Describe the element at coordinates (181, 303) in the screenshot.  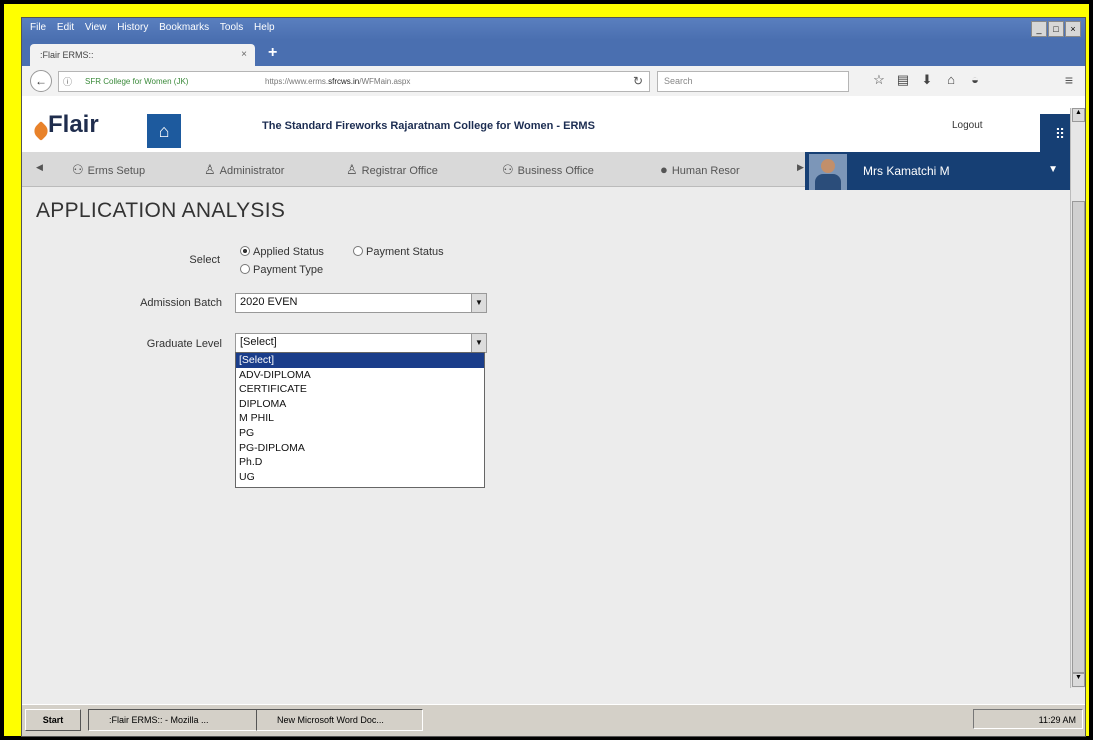
I see `admission-batch-label: Admission Batch` at that location.